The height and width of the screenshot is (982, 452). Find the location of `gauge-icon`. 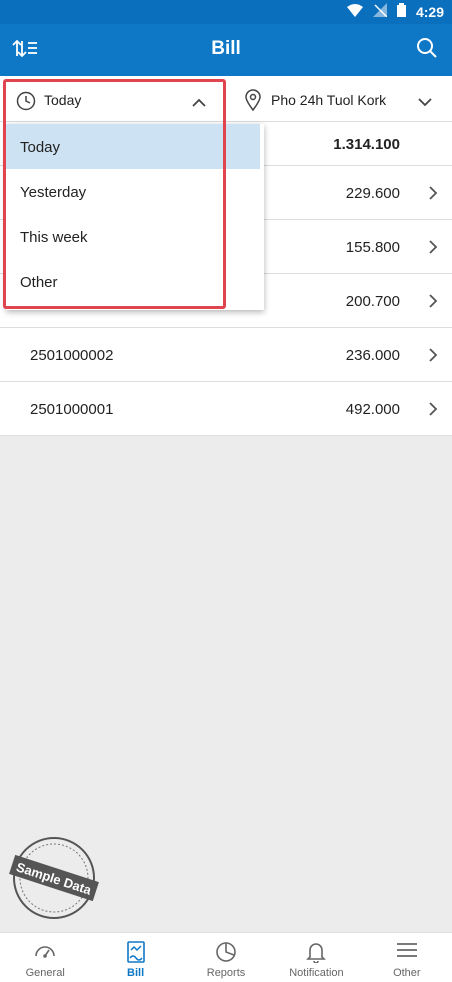

gauge-icon is located at coordinates (45, 952).